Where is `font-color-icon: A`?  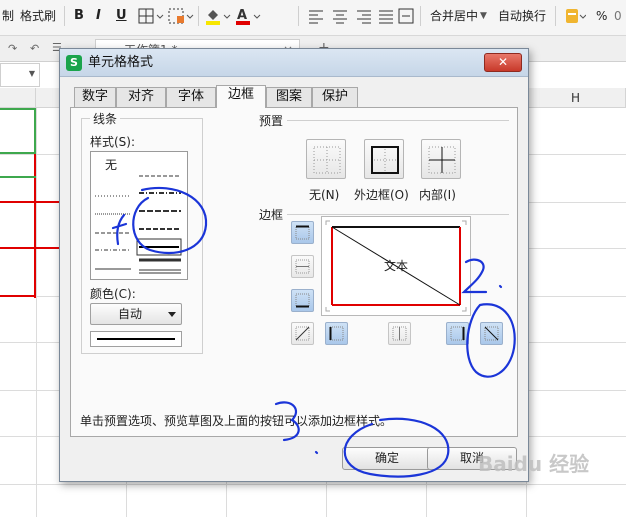
font-color-icon: A is located at coordinates (248, 16).